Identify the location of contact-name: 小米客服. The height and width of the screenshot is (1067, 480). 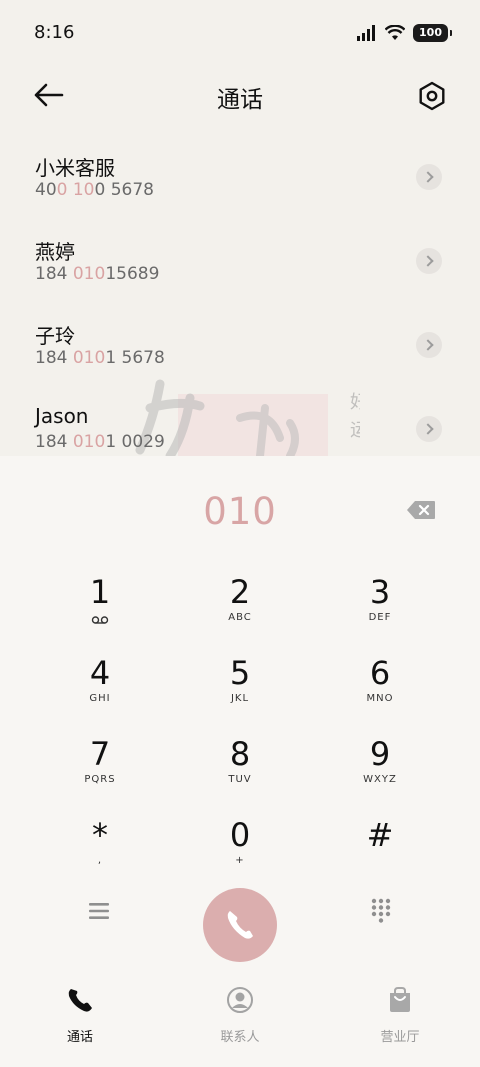
(75, 168).